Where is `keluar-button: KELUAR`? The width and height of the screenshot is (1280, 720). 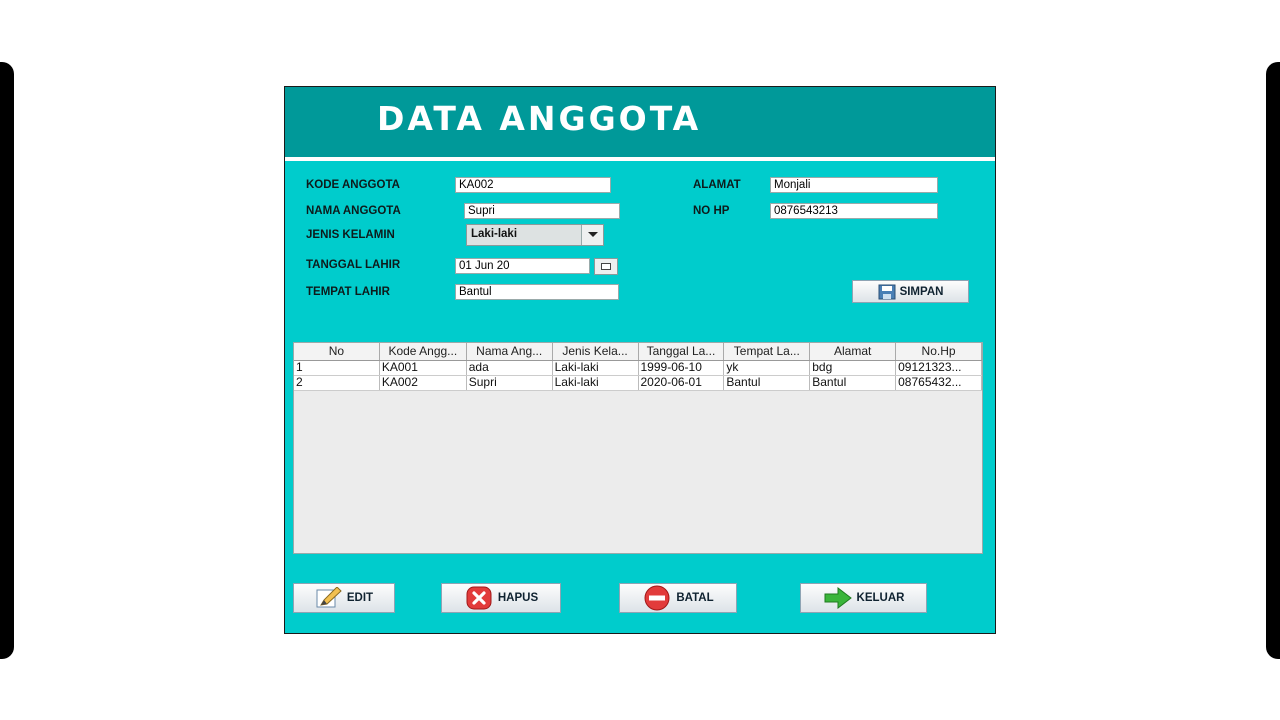 keluar-button: KELUAR is located at coordinates (863, 598).